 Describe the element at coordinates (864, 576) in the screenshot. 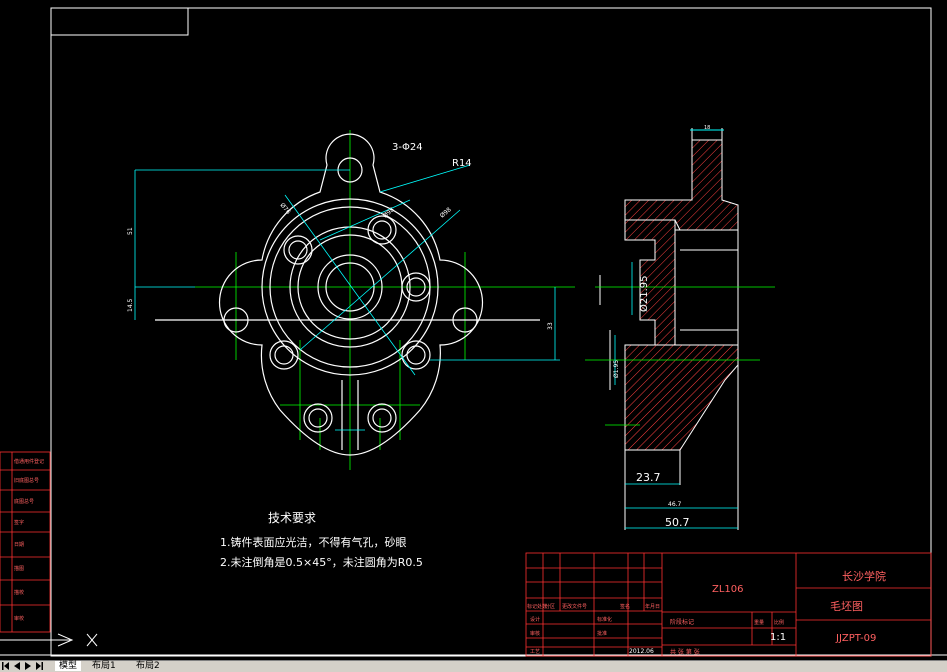

I see `tb-school: 长沙学院` at that location.